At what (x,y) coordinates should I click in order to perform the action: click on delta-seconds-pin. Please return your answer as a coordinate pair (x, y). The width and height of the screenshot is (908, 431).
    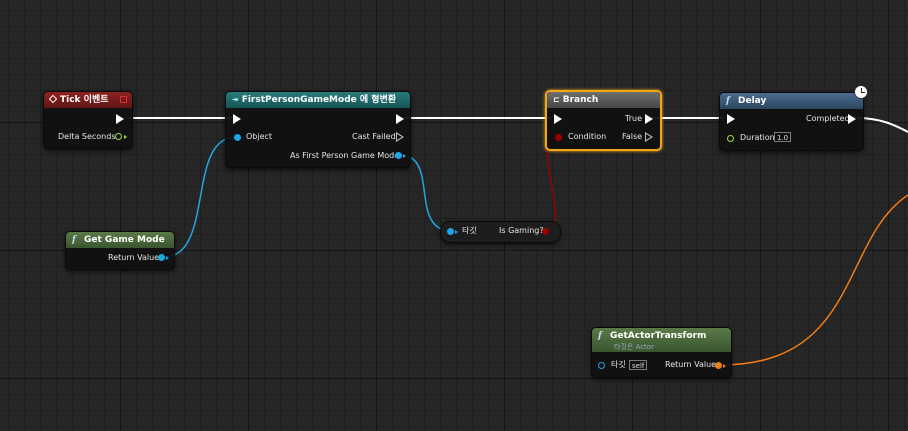
    Looking at the image, I should click on (118, 136).